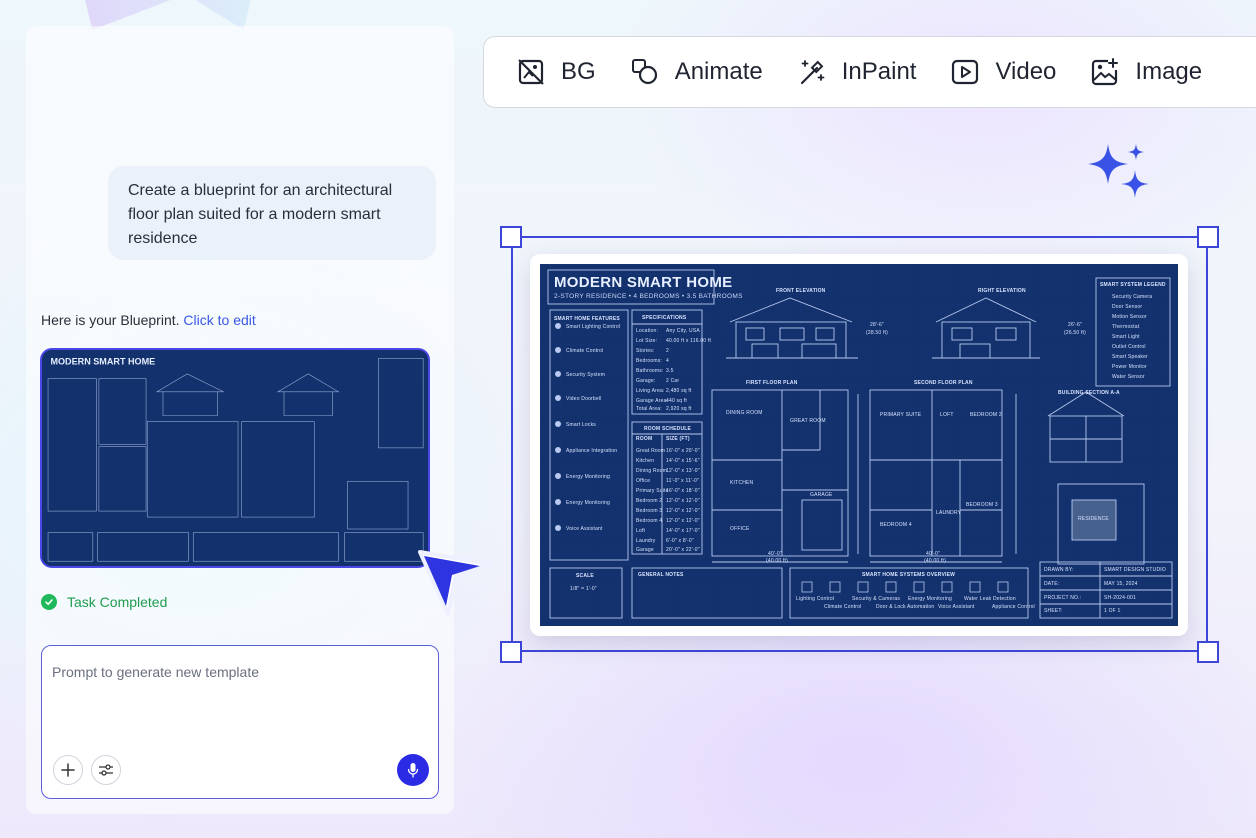 The width and height of the screenshot is (1256, 838). I want to click on front-elevation-label: FRONT ELEVATION, so click(801, 291).